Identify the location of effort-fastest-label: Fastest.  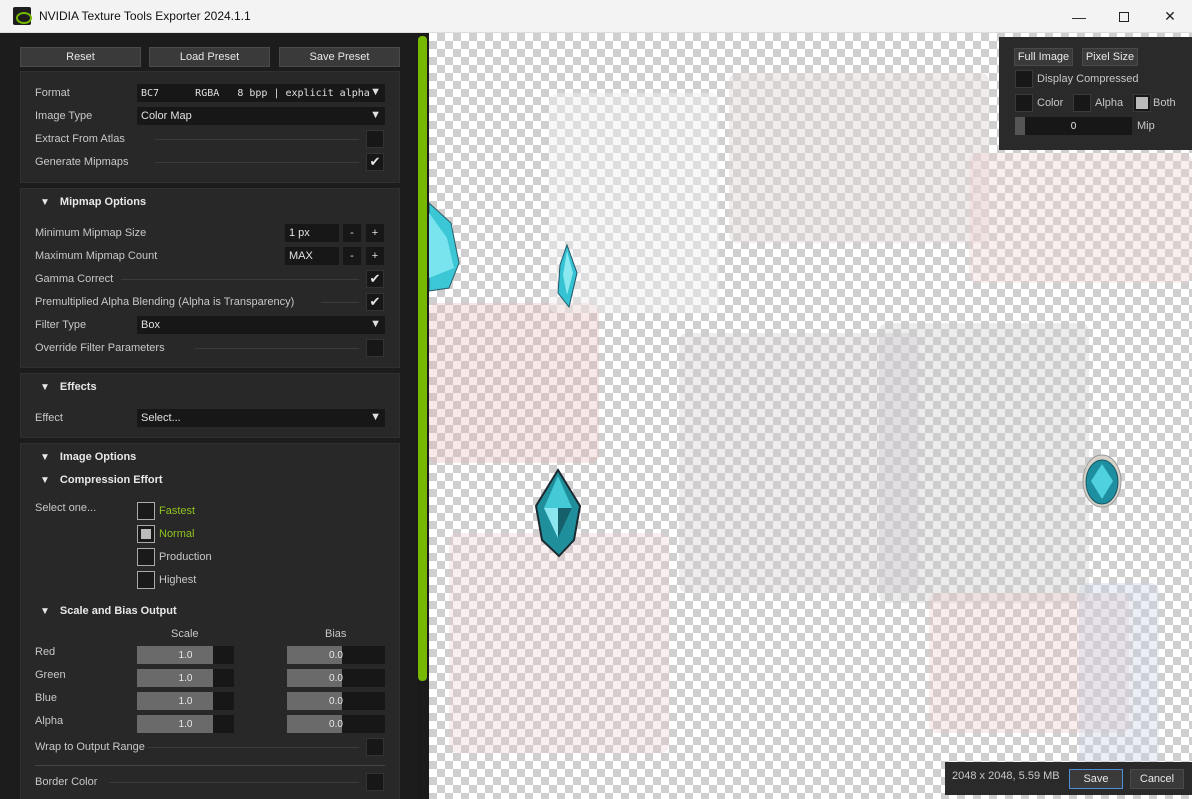
(177, 511).